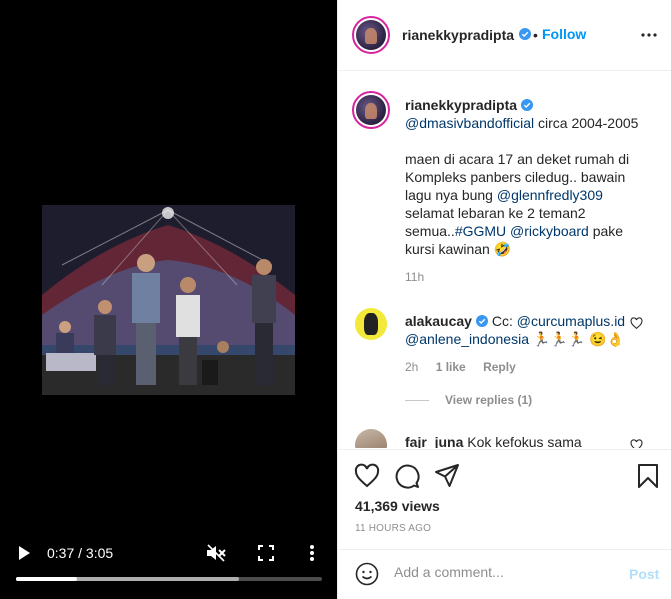 This screenshot has width=671, height=599. Describe the element at coordinates (61, 553) in the screenshot. I see `current-time: 0:37` at that location.